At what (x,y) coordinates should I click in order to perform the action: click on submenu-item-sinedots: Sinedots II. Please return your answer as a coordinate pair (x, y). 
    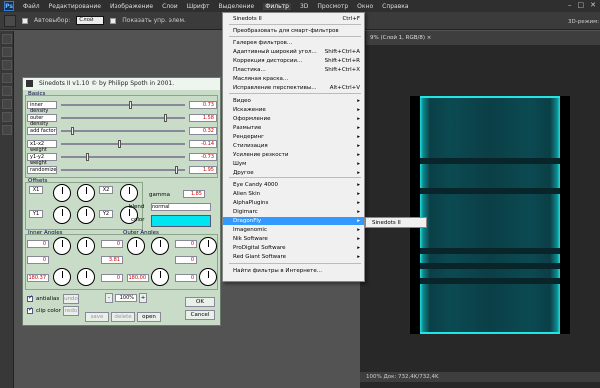
    Looking at the image, I should click on (386, 223).